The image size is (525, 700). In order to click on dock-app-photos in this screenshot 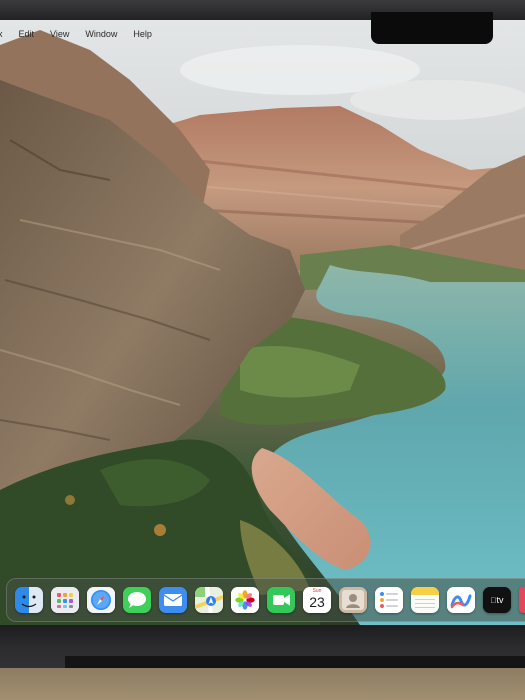, I will do `click(245, 600)`.